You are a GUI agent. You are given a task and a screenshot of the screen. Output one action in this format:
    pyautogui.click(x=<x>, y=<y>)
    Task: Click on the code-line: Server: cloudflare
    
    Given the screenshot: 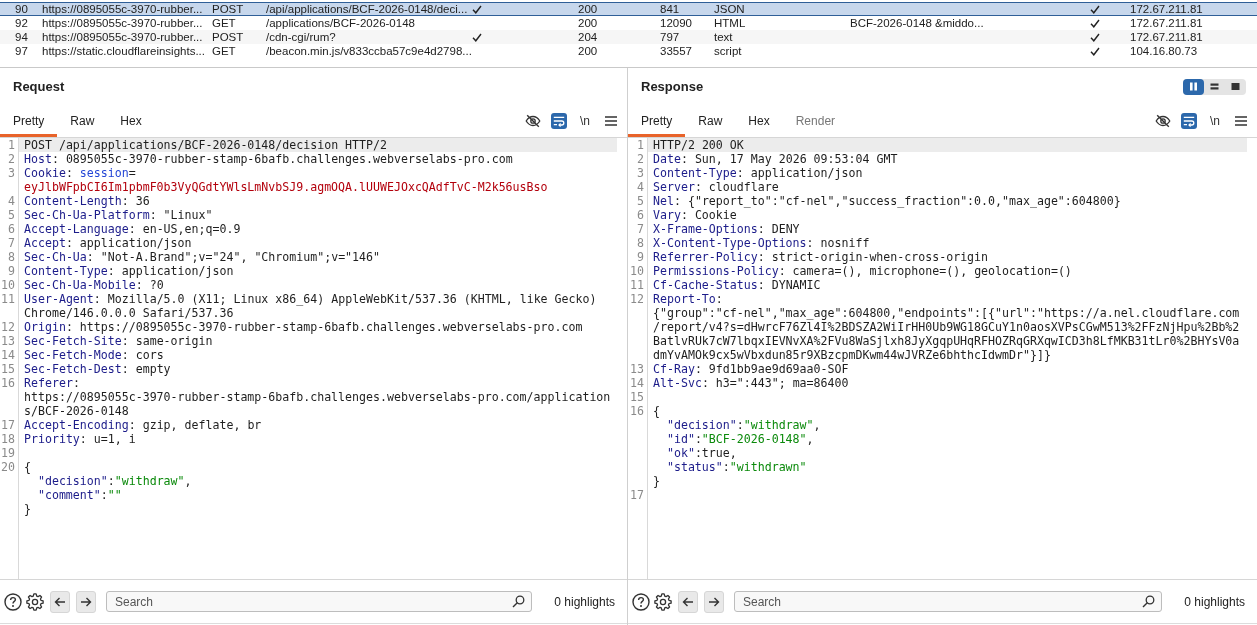 What is the action you would take?
    pyautogui.click(x=716, y=187)
    